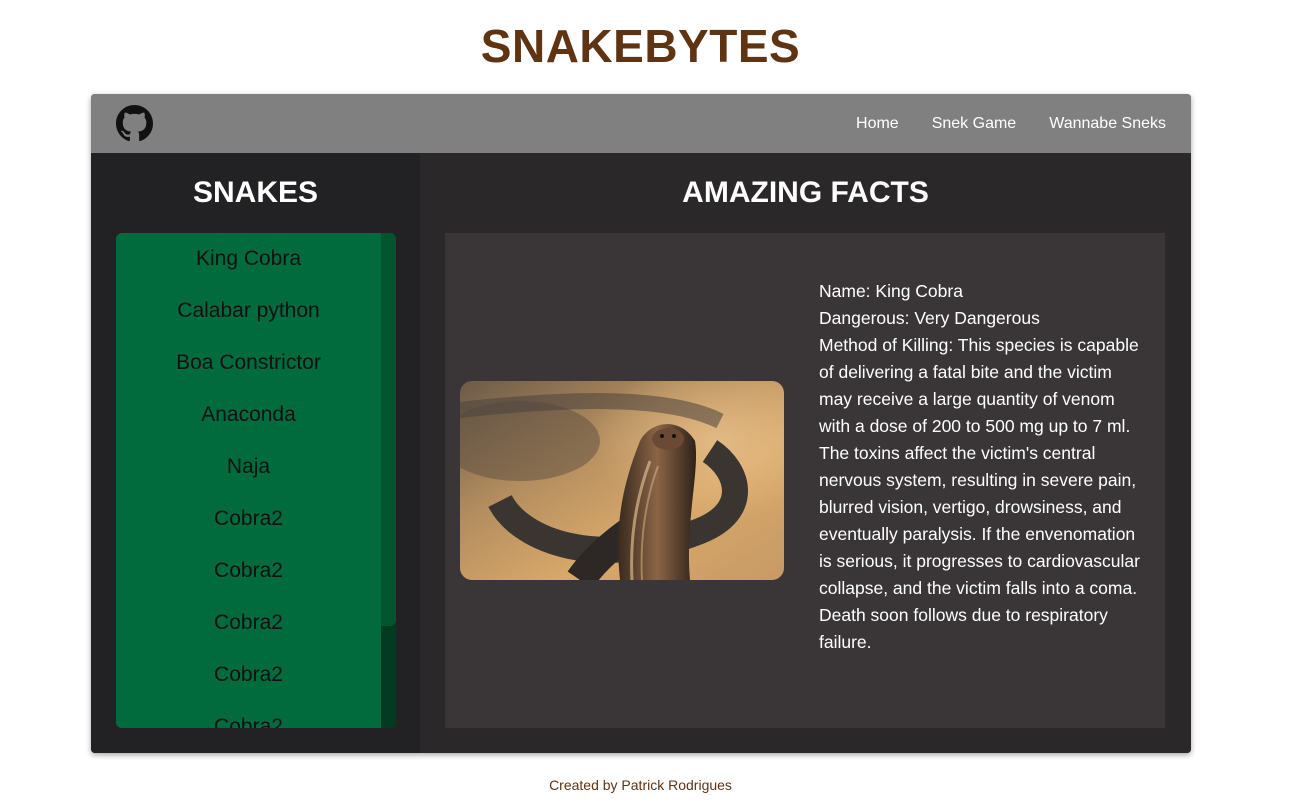  I want to click on nav-link-snek-game: Snek Game, so click(974, 124).